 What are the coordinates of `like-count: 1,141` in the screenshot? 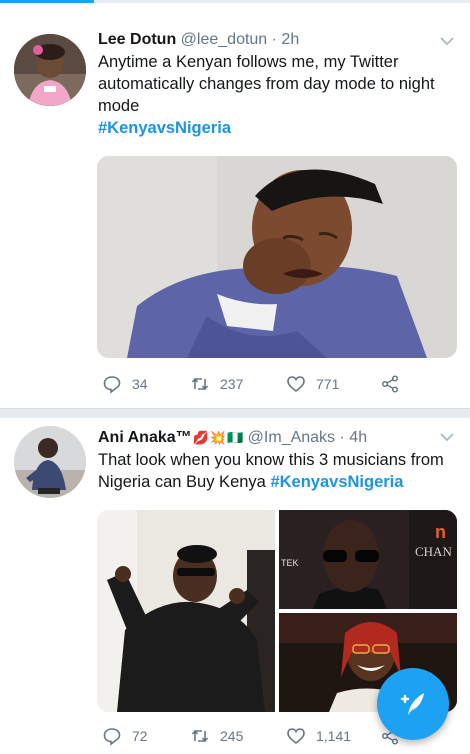 It's located at (334, 736).